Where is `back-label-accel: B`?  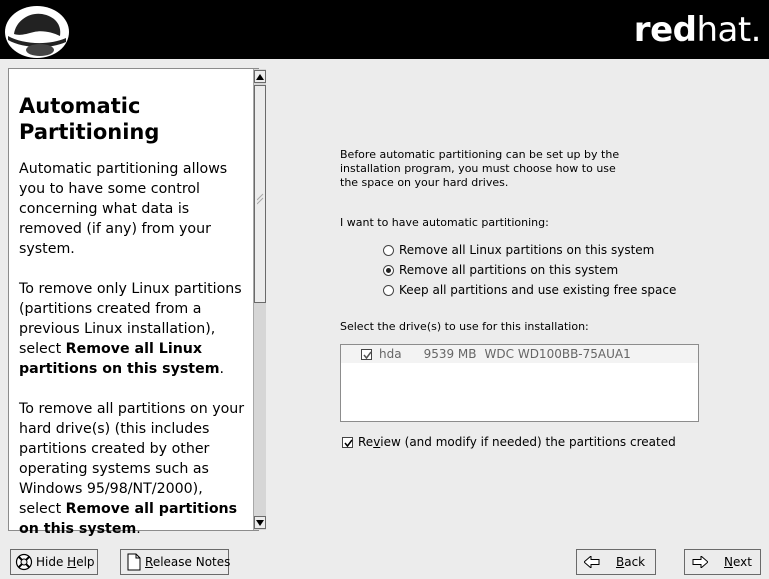 back-label-accel: B is located at coordinates (620, 562).